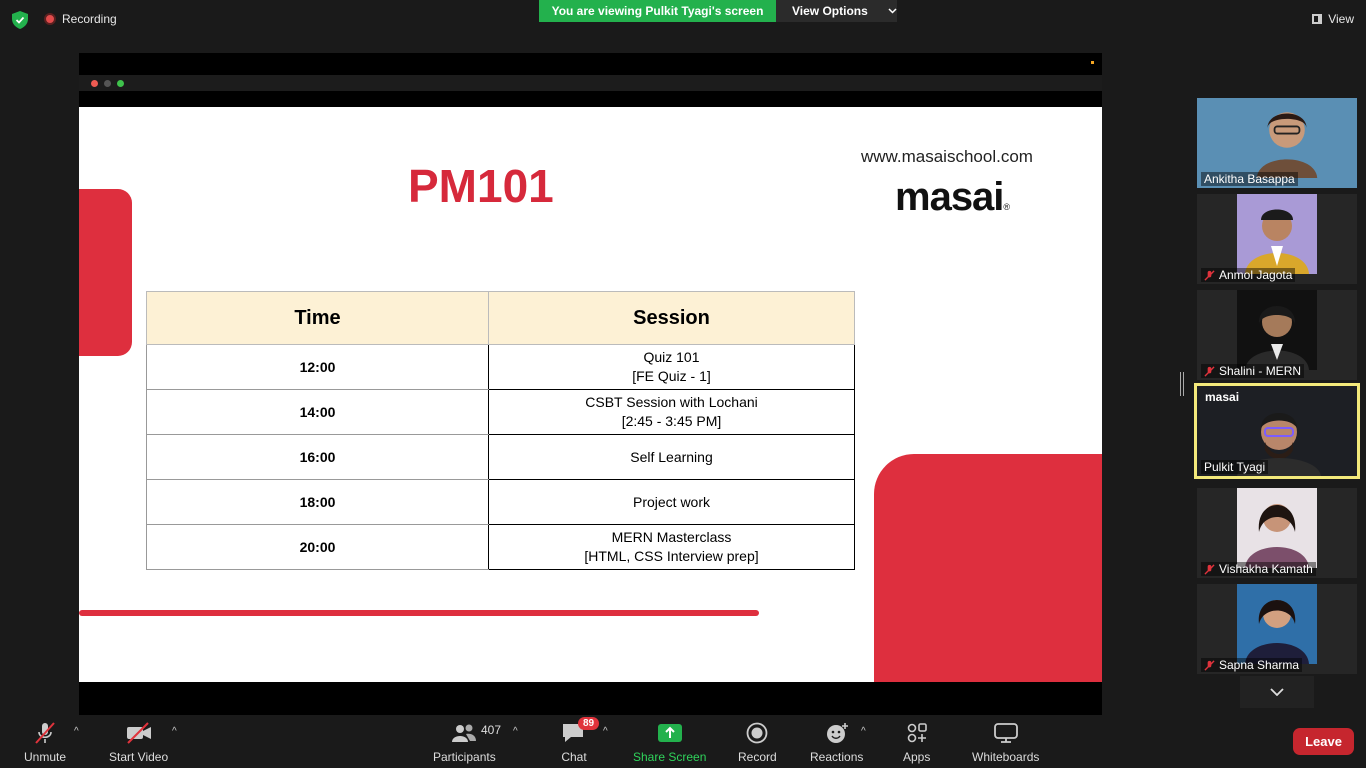  I want to click on participant-name-label: Ankitha Basappa, so click(1249, 179).